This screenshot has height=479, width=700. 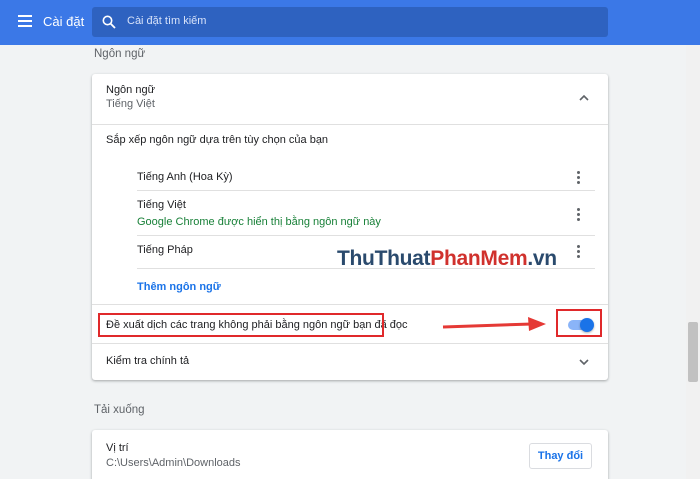 I want to click on arrow-icon, so click(x=494, y=324).